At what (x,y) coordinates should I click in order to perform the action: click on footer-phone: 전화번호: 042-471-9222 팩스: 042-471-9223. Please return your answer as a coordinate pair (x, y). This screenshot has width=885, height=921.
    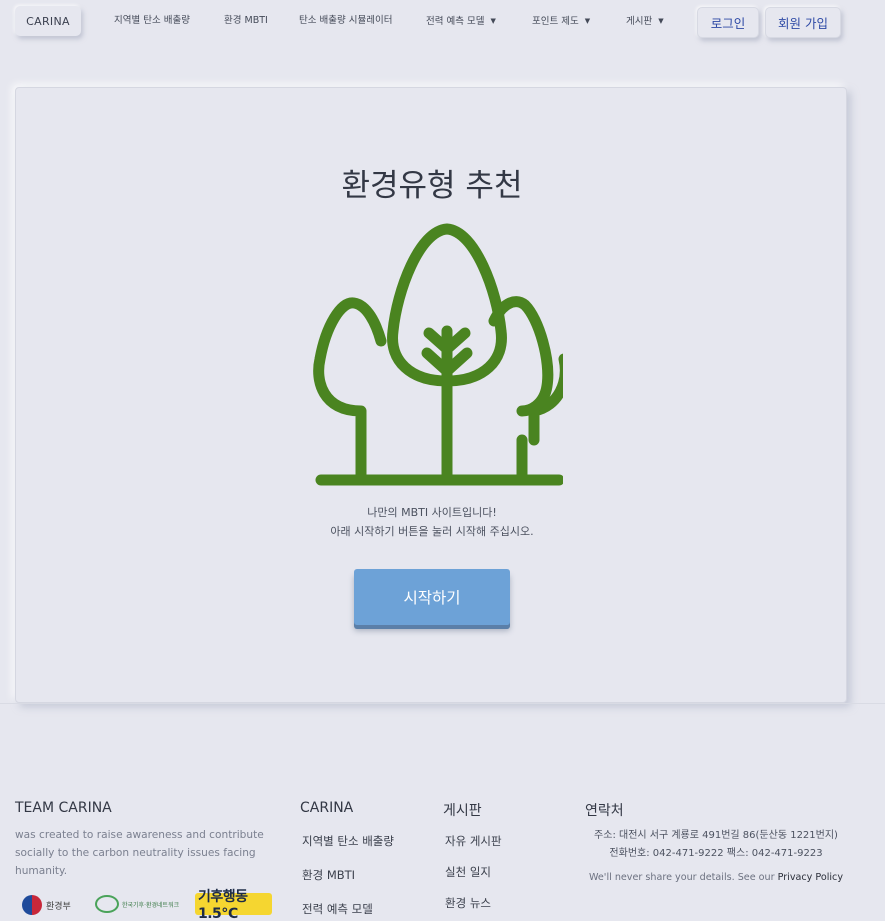
    Looking at the image, I should click on (716, 853).